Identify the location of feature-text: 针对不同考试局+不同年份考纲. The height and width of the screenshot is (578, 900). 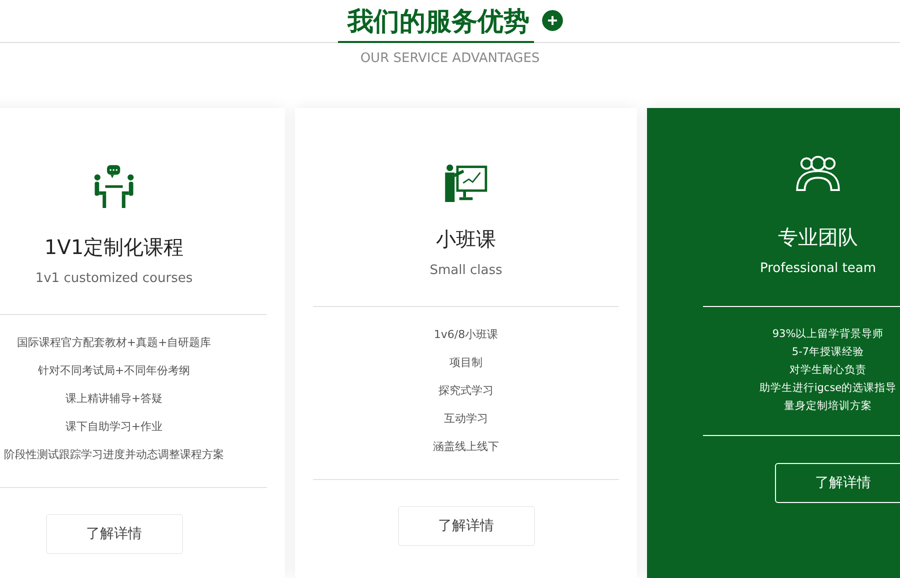
(114, 371).